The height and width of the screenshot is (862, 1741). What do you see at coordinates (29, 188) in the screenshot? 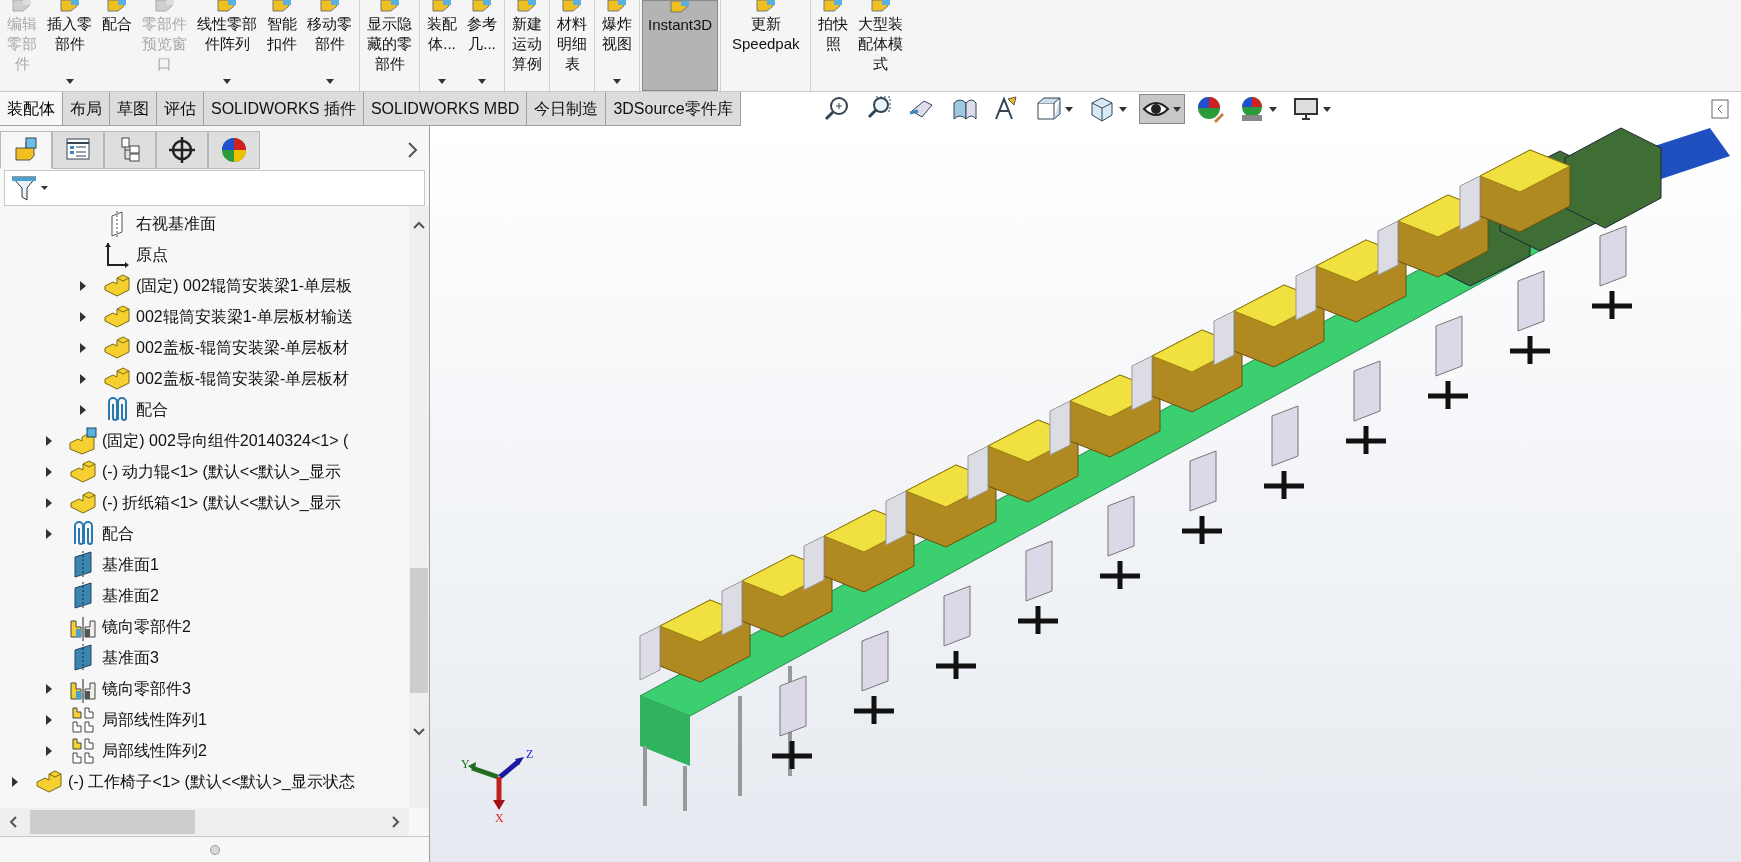
I see `filter-icon` at bounding box center [29, 188].